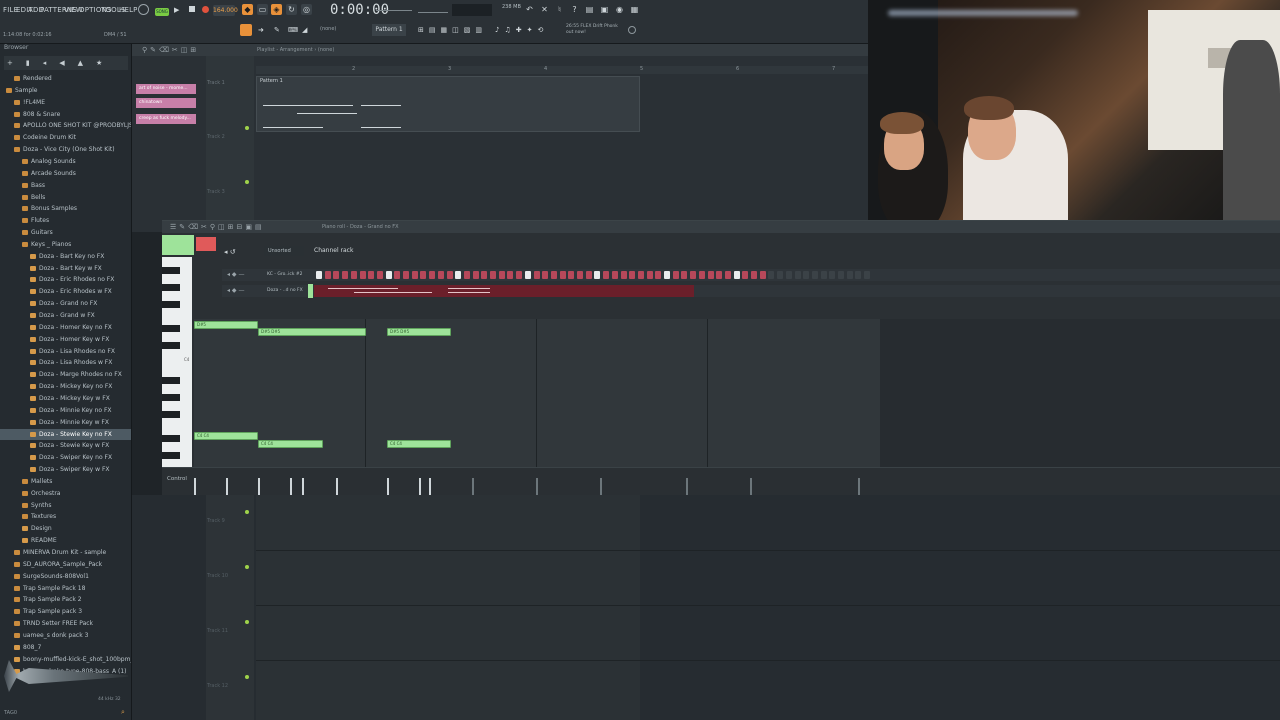 The width and height of the screenshot is (1280, 720). Describe the element at coordinates (65, 374) in the screenshot. I see `browser-file: Doza - Marge Rhodes no FX` at that location.